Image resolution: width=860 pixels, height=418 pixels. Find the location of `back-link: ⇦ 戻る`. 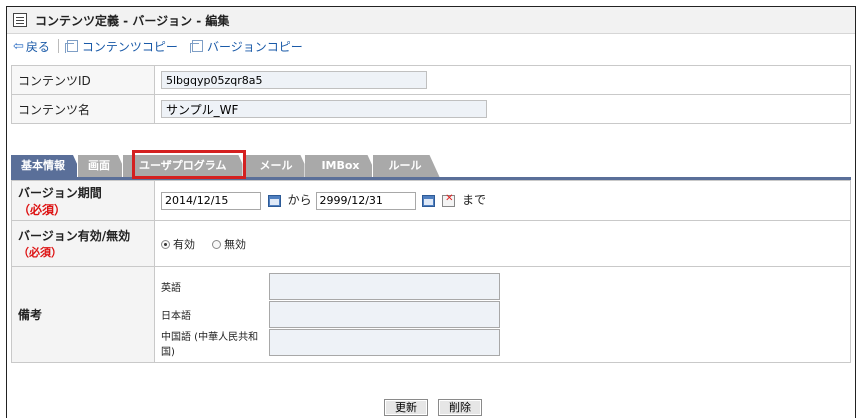

back-link: ⇦ 戻る is located at coordinates (31, 46).